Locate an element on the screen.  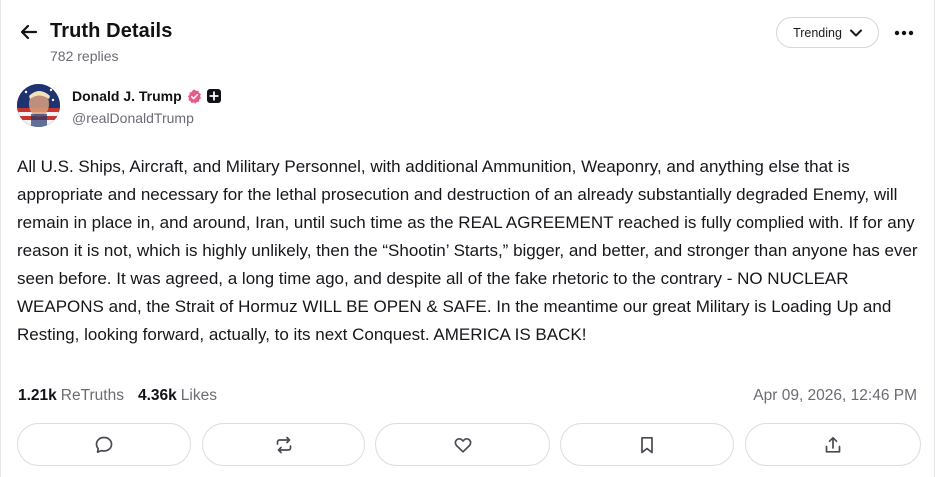
more-options-button is located at coordinates (904, 33).